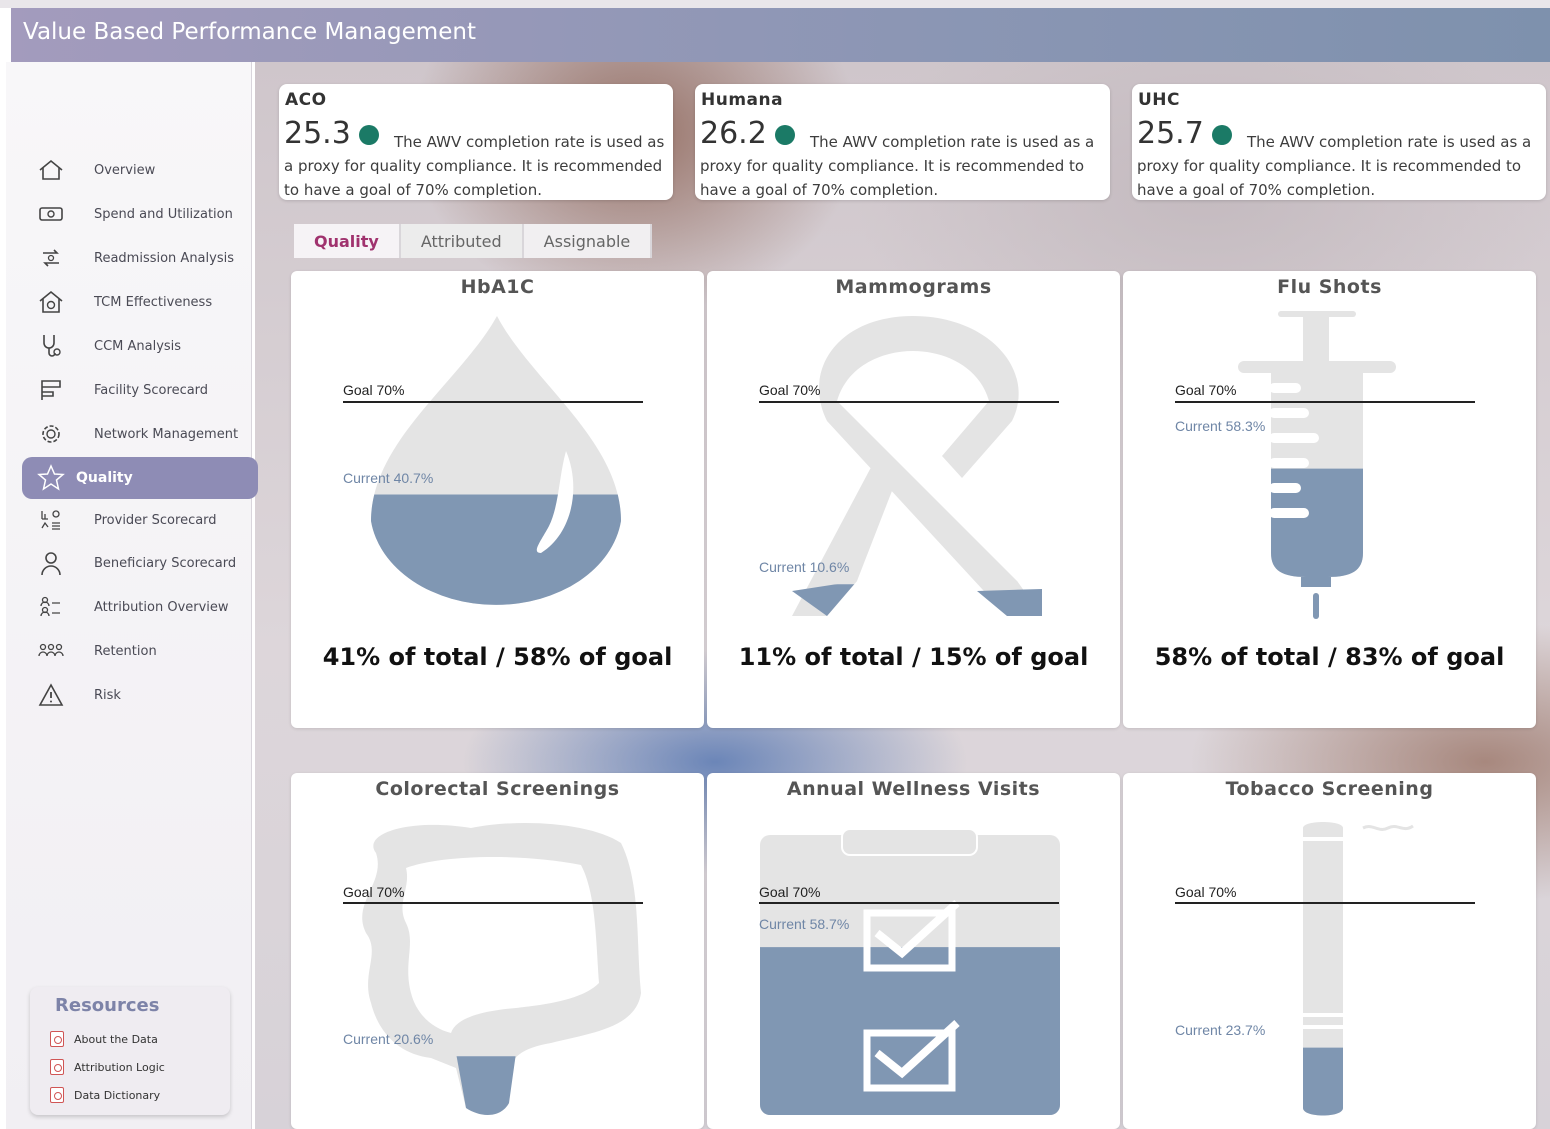 This screenshot has height=1129, width=1550. Describe the element at coordinates (1329, 657) in the screenshot. I see `metric-summary: 58% of total / 83% of goal` at that location.